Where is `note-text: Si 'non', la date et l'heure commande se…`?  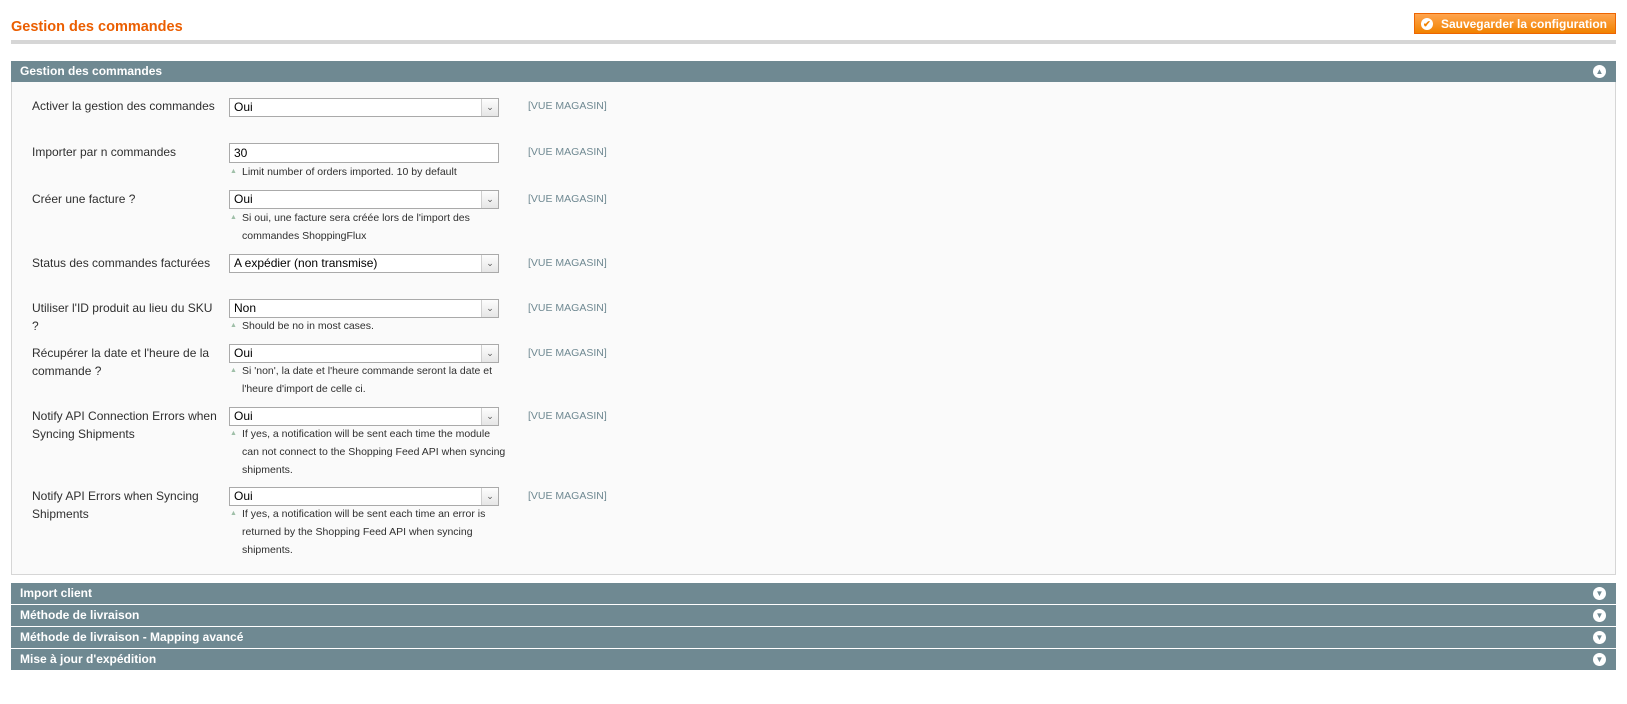
note-text: Si 'non', la date et l'heure commande se… is located at coordinates (367, 380).